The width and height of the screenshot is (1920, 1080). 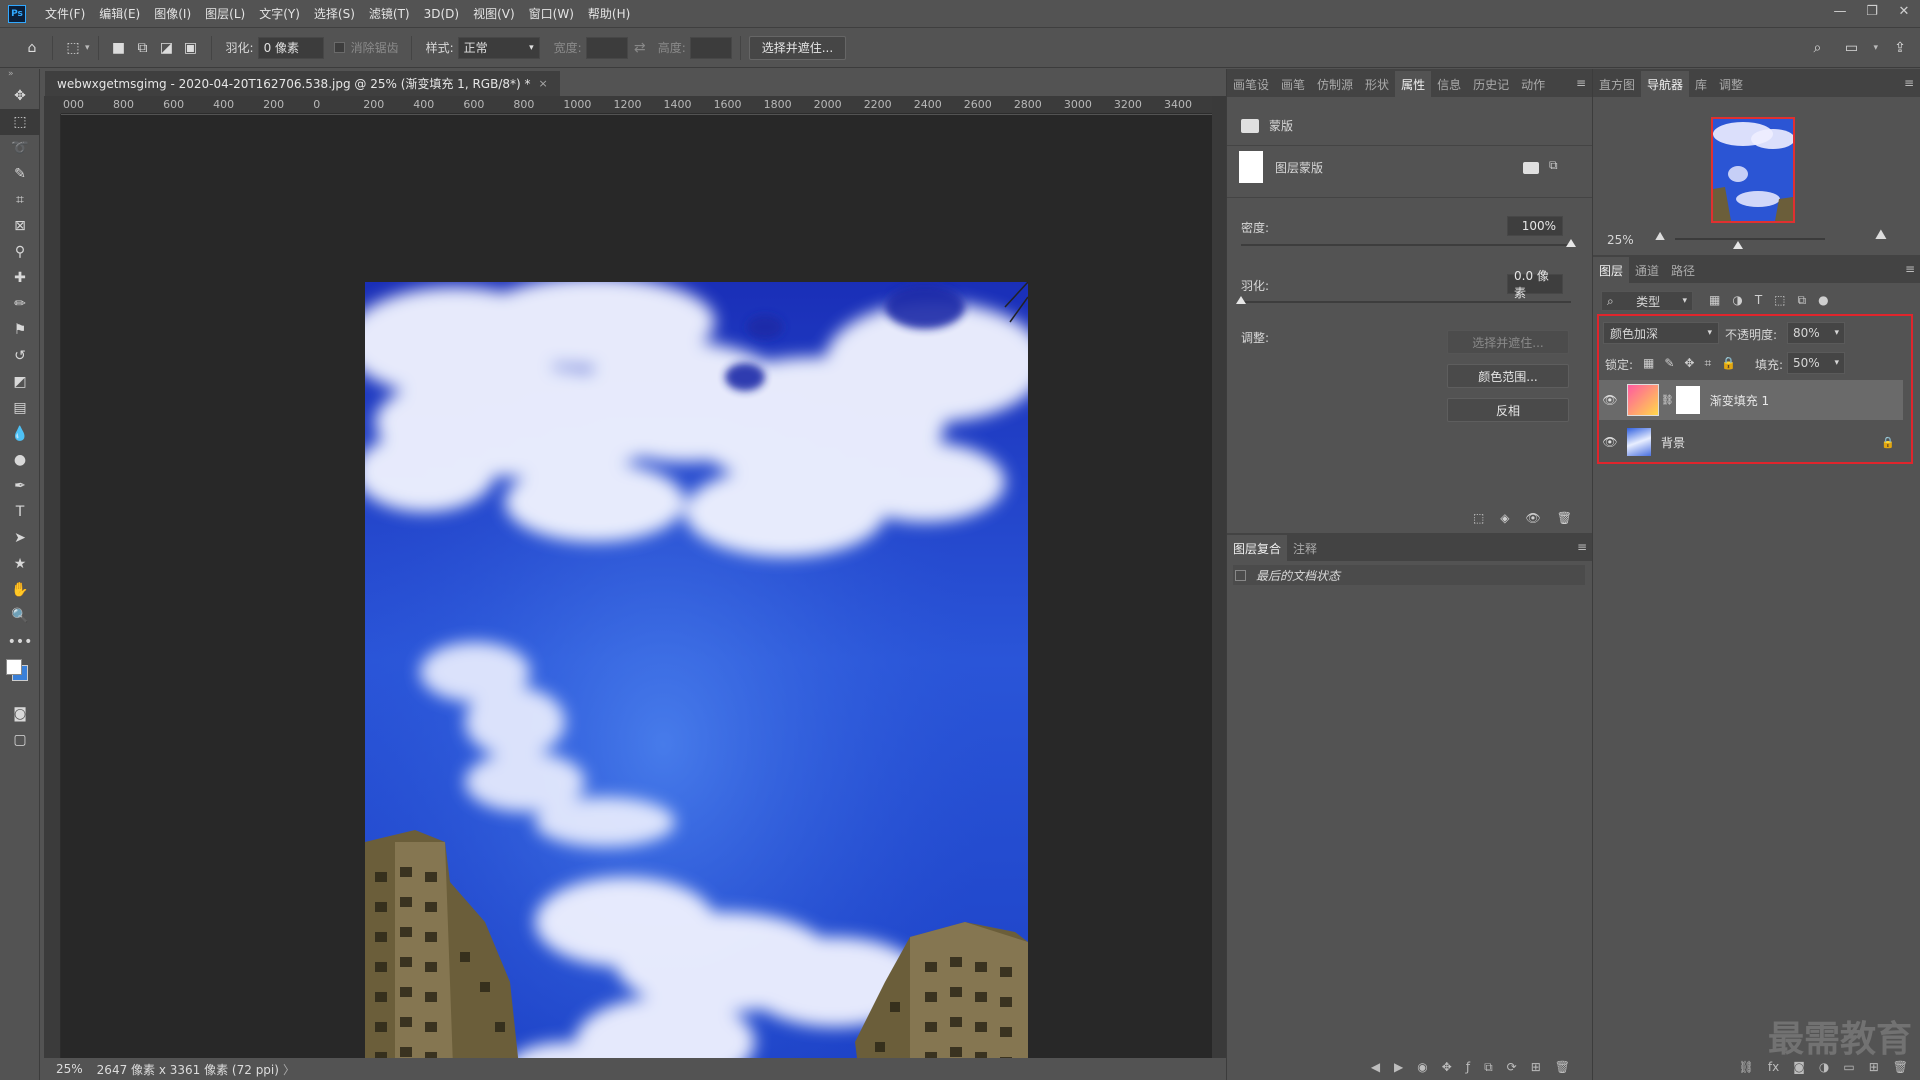 I want to click on swap-icon: ⇄, so click(x=640, y=48).